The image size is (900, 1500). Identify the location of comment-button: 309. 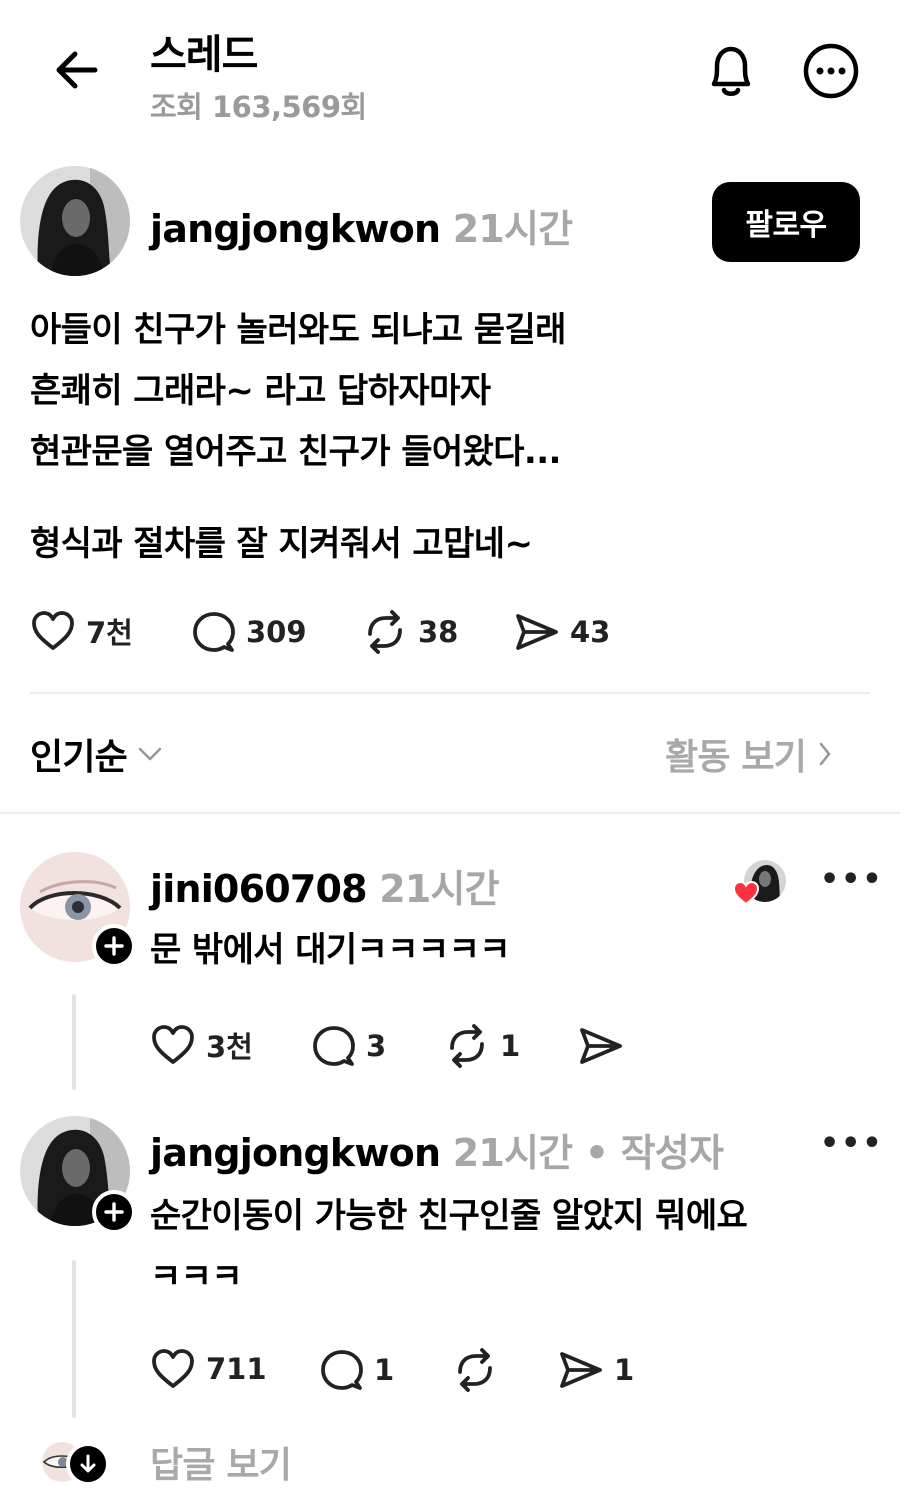
(249, 632).